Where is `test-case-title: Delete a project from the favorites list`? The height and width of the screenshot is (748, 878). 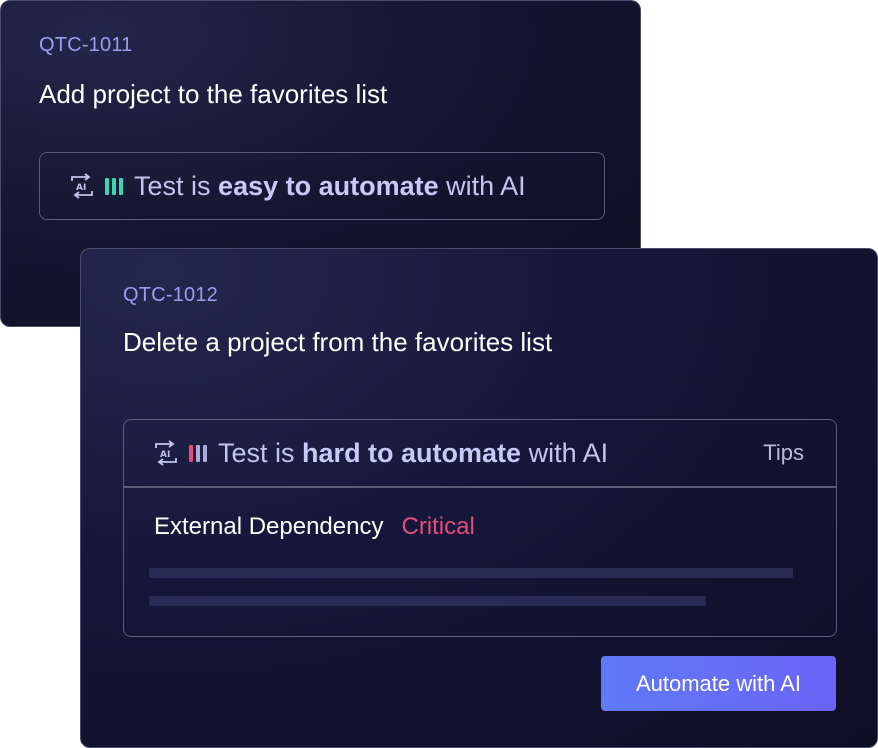
test-case-title: Delete a project from the favorites list is located at coordinates (338, 342).